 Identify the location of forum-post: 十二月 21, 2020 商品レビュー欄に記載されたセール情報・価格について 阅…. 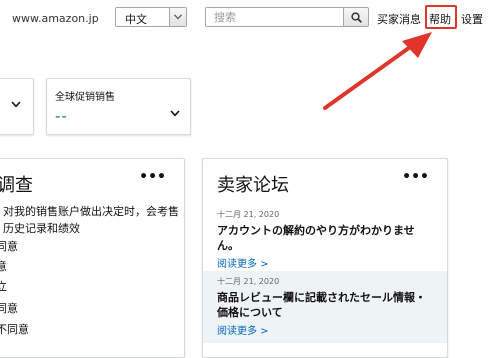
(325, 307).